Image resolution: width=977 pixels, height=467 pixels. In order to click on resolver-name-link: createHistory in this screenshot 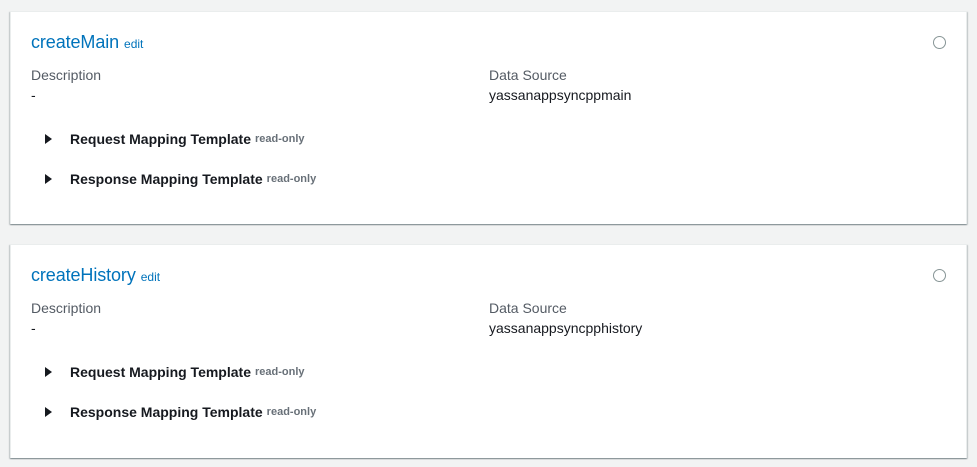, I will do `click(83, 275)`.